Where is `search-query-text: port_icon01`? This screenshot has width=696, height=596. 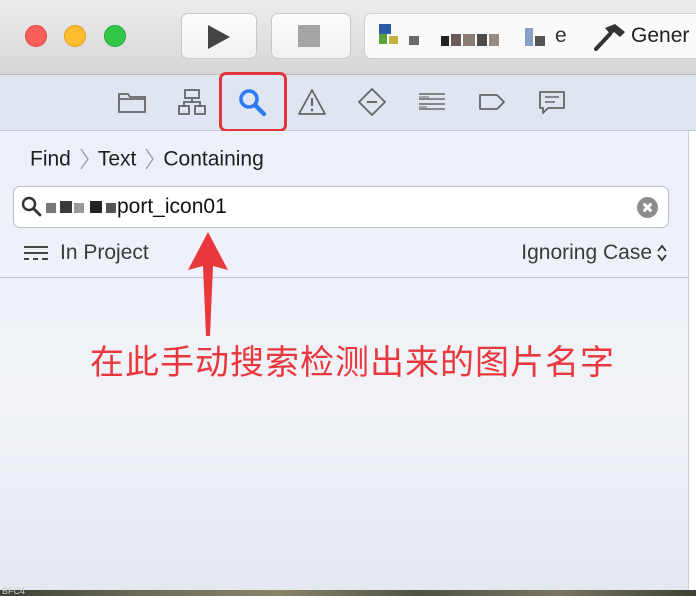
search-query-text: port_icon01 is located at coordinates (172, 206).